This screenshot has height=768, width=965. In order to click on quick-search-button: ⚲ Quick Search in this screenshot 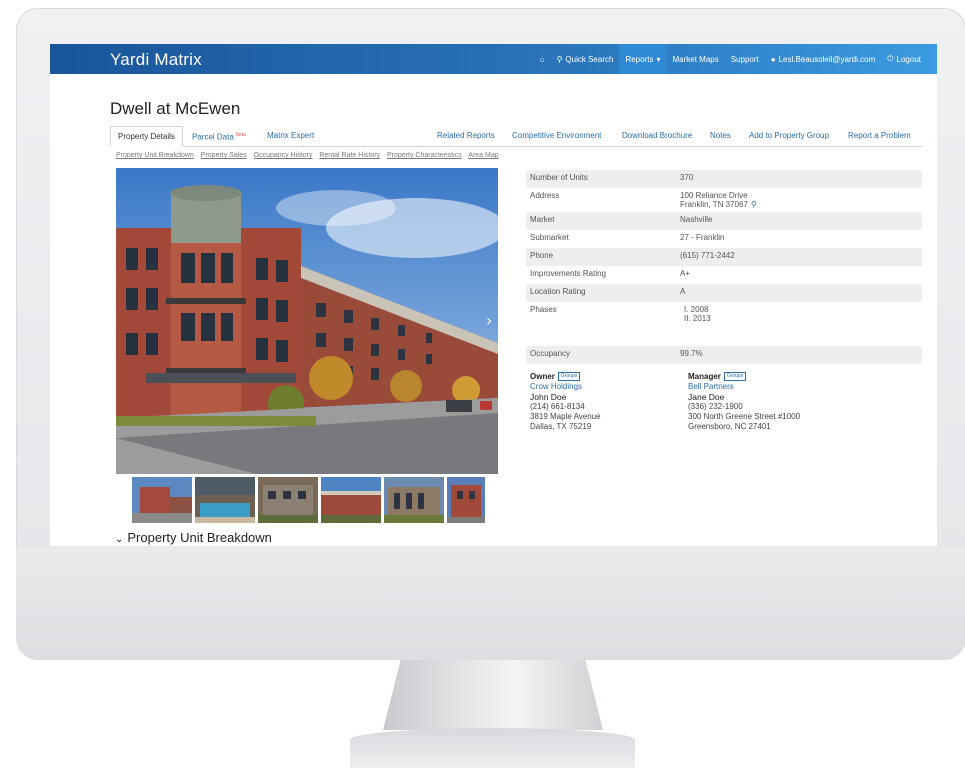, I will do `click(585, 59)`.